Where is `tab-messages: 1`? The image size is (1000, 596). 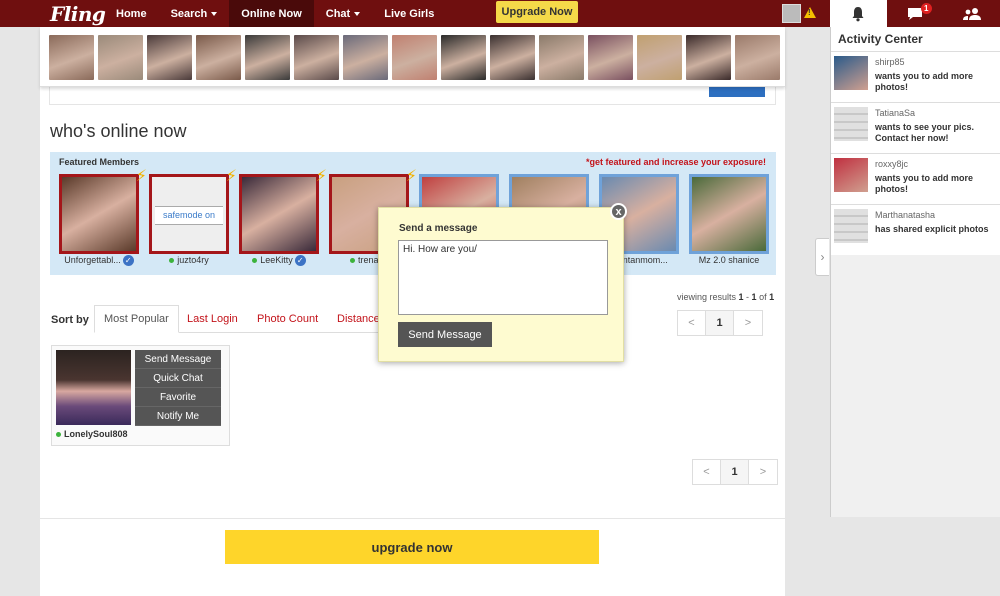
tab-messages: 1 is located at coordinates (915, 13).